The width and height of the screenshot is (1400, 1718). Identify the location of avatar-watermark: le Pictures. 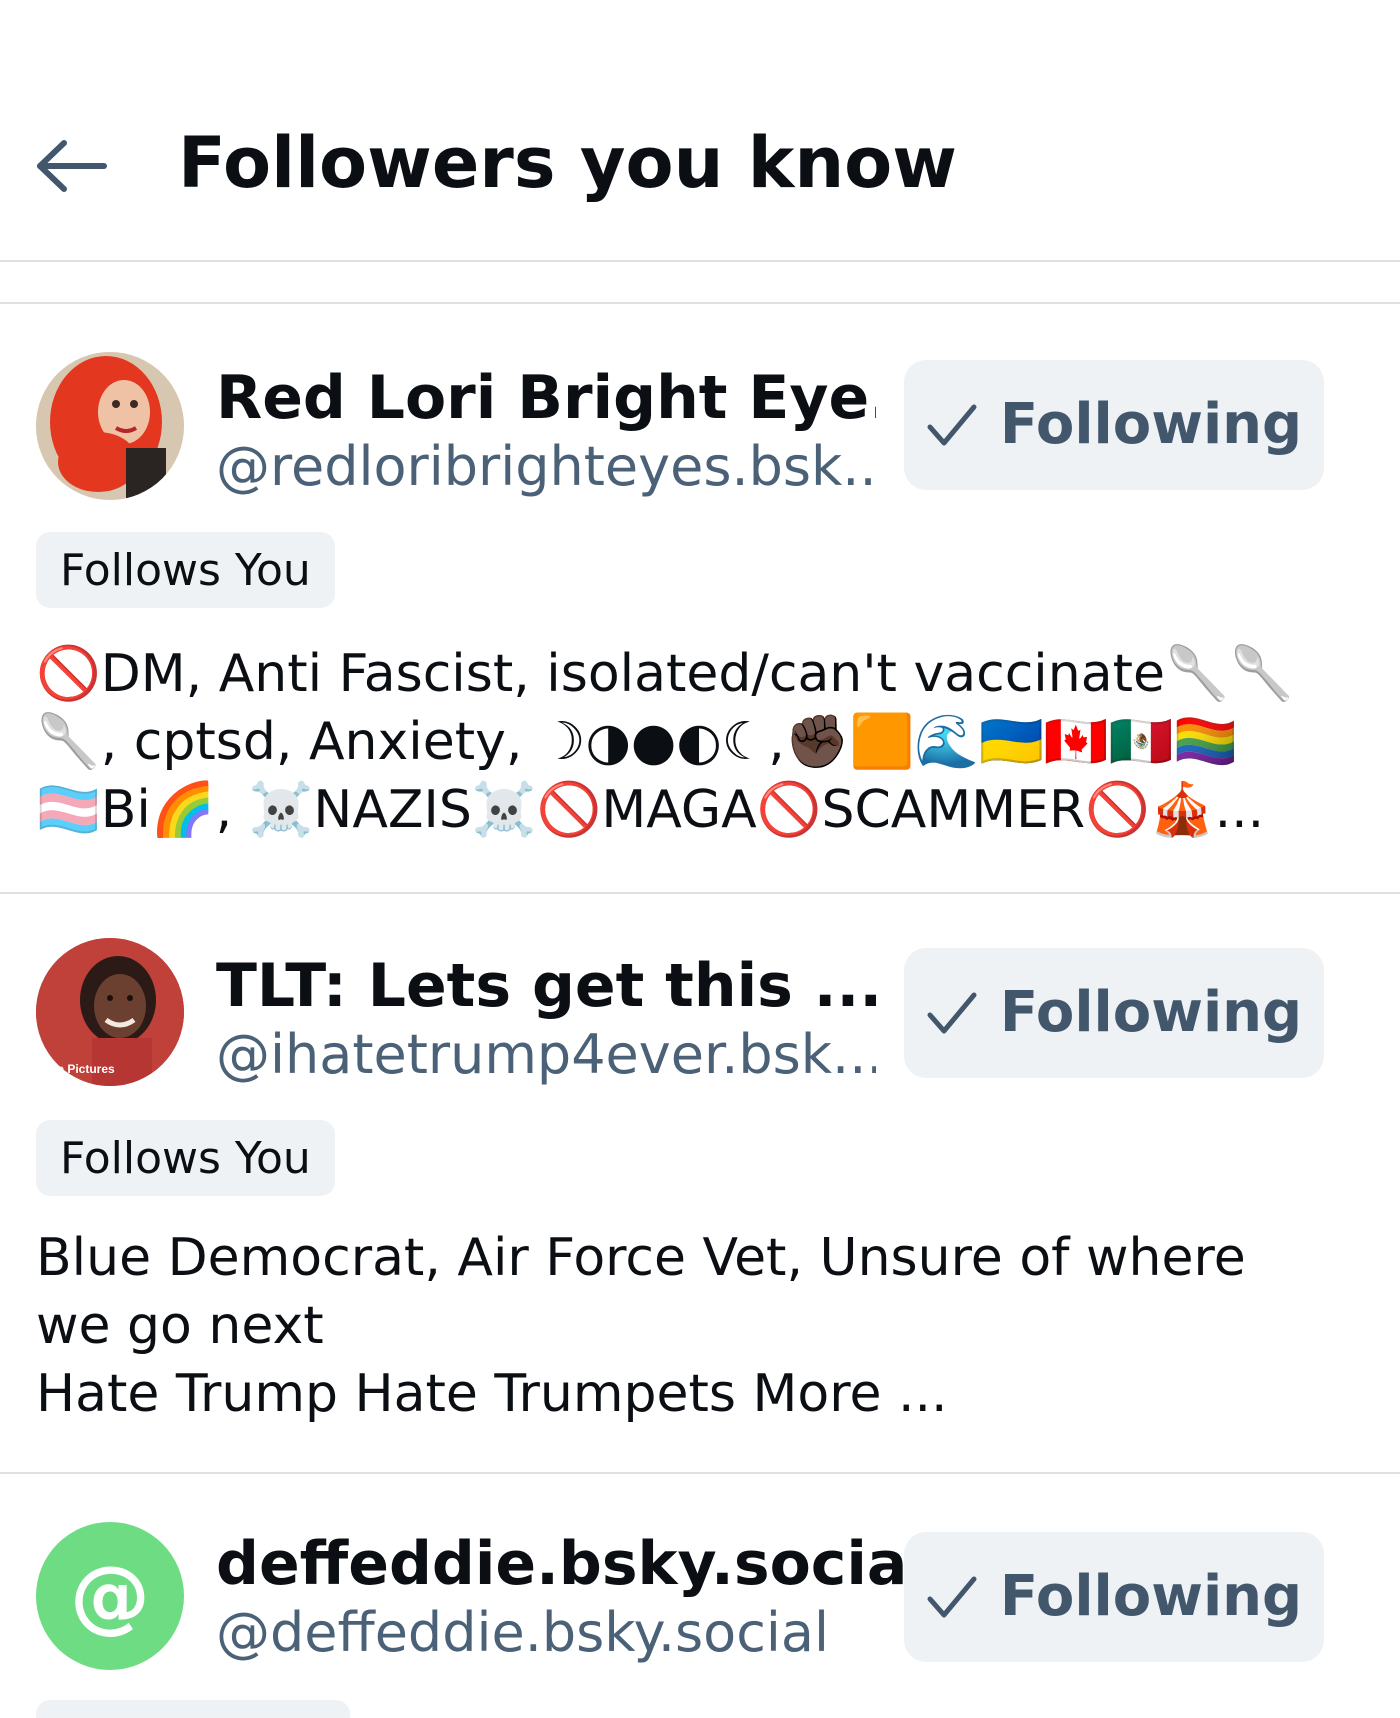
(84, 1069).